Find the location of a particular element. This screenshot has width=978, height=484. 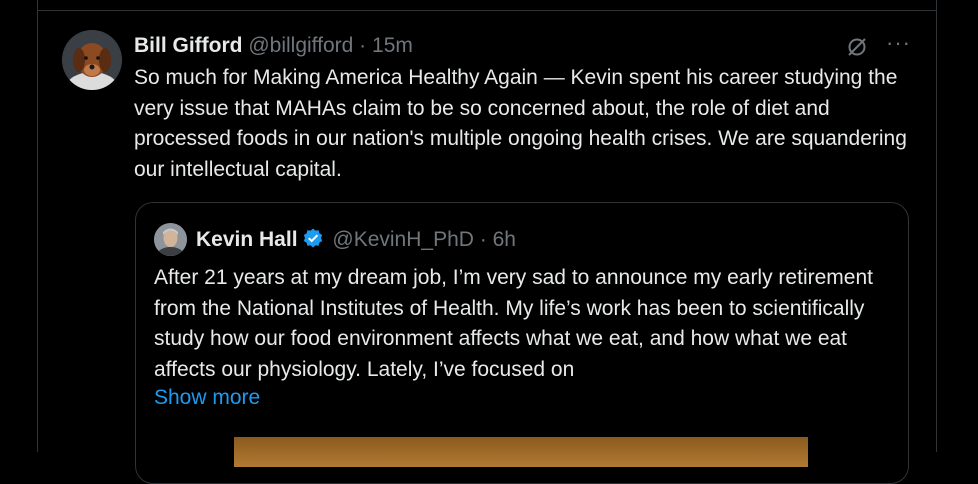

quoted-tweet-header: Kevin Hall @KevinH_PhD · 6h is located at coordinates (356, 240).